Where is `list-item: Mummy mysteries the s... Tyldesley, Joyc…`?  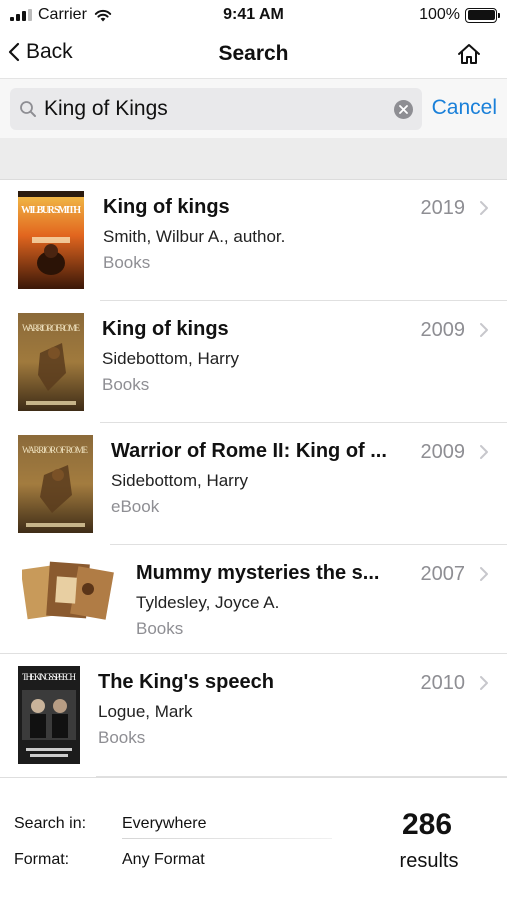 list-item: Mummy mysteries the s... Tyldesley, Joyc… is located at coordinates (253, 599).